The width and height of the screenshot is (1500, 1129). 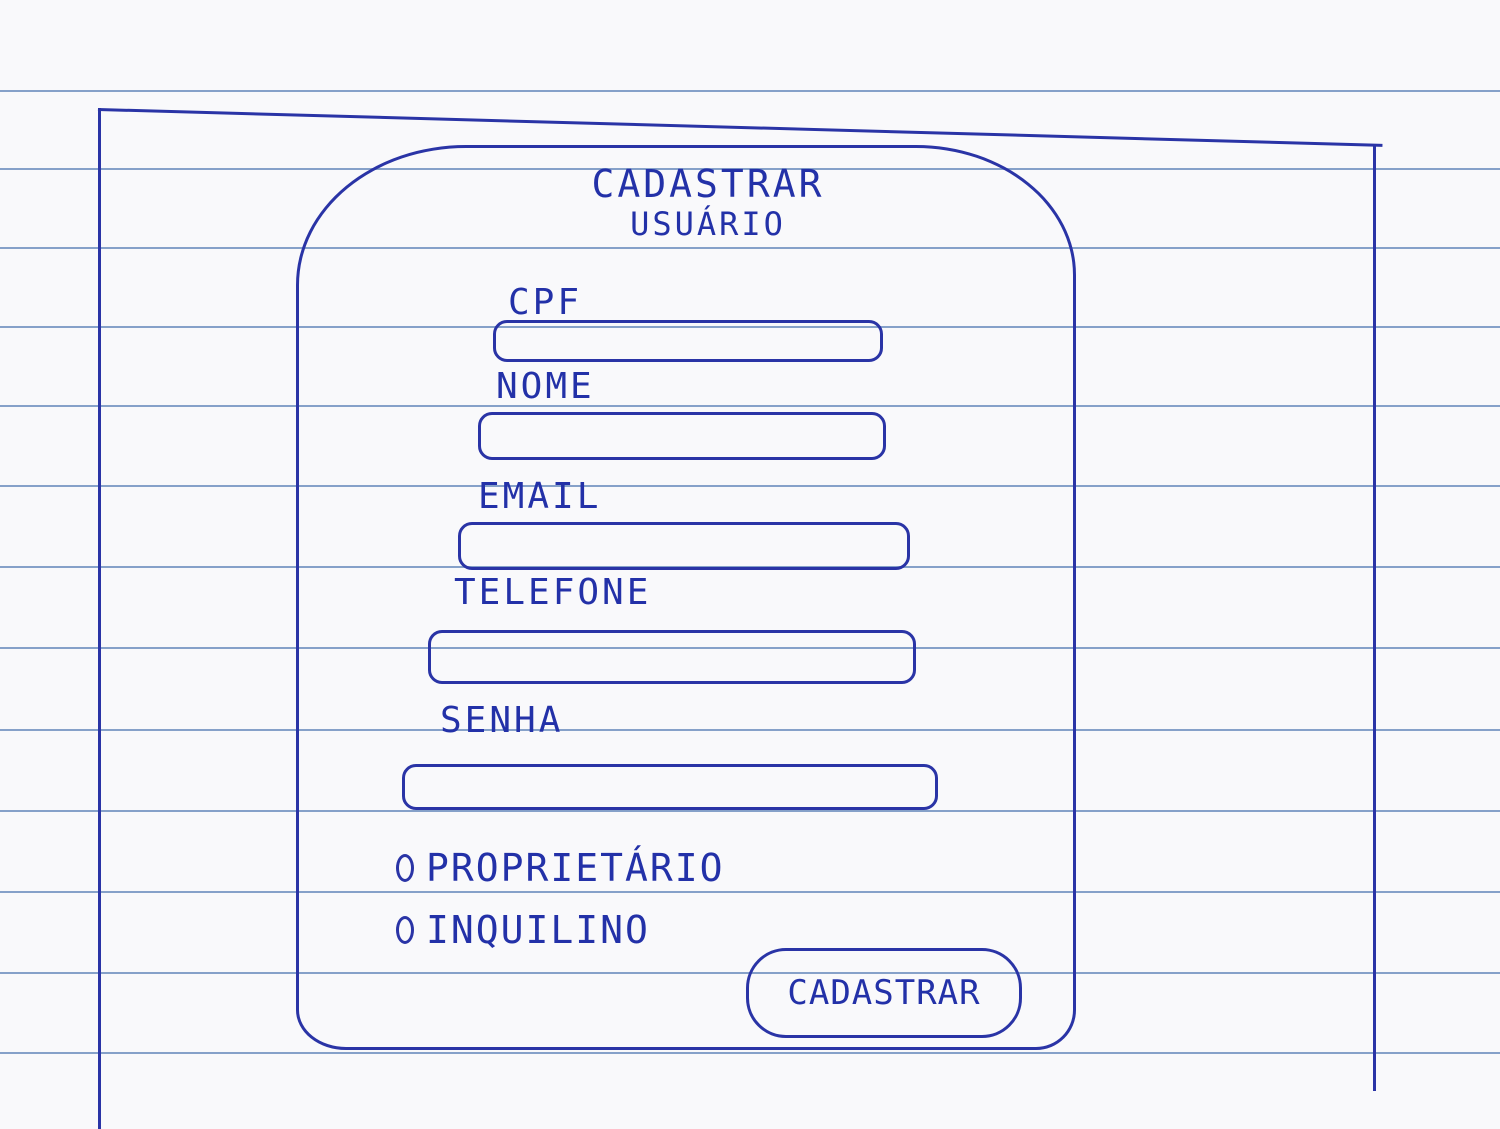 What do you see at coordinates (545, 302) in the screenshot?
I see `cpf-label: CPF` at bounding box center [545, 302].